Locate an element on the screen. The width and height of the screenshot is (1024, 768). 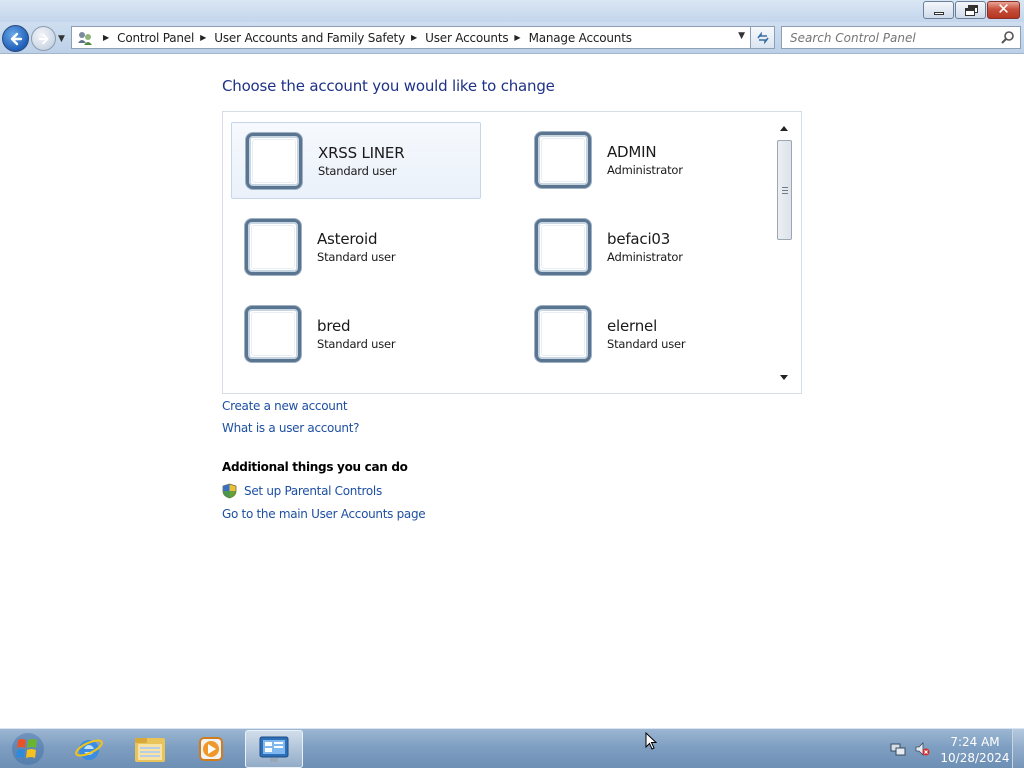
close-button: ✕ is located at coordinates (1003, 9).